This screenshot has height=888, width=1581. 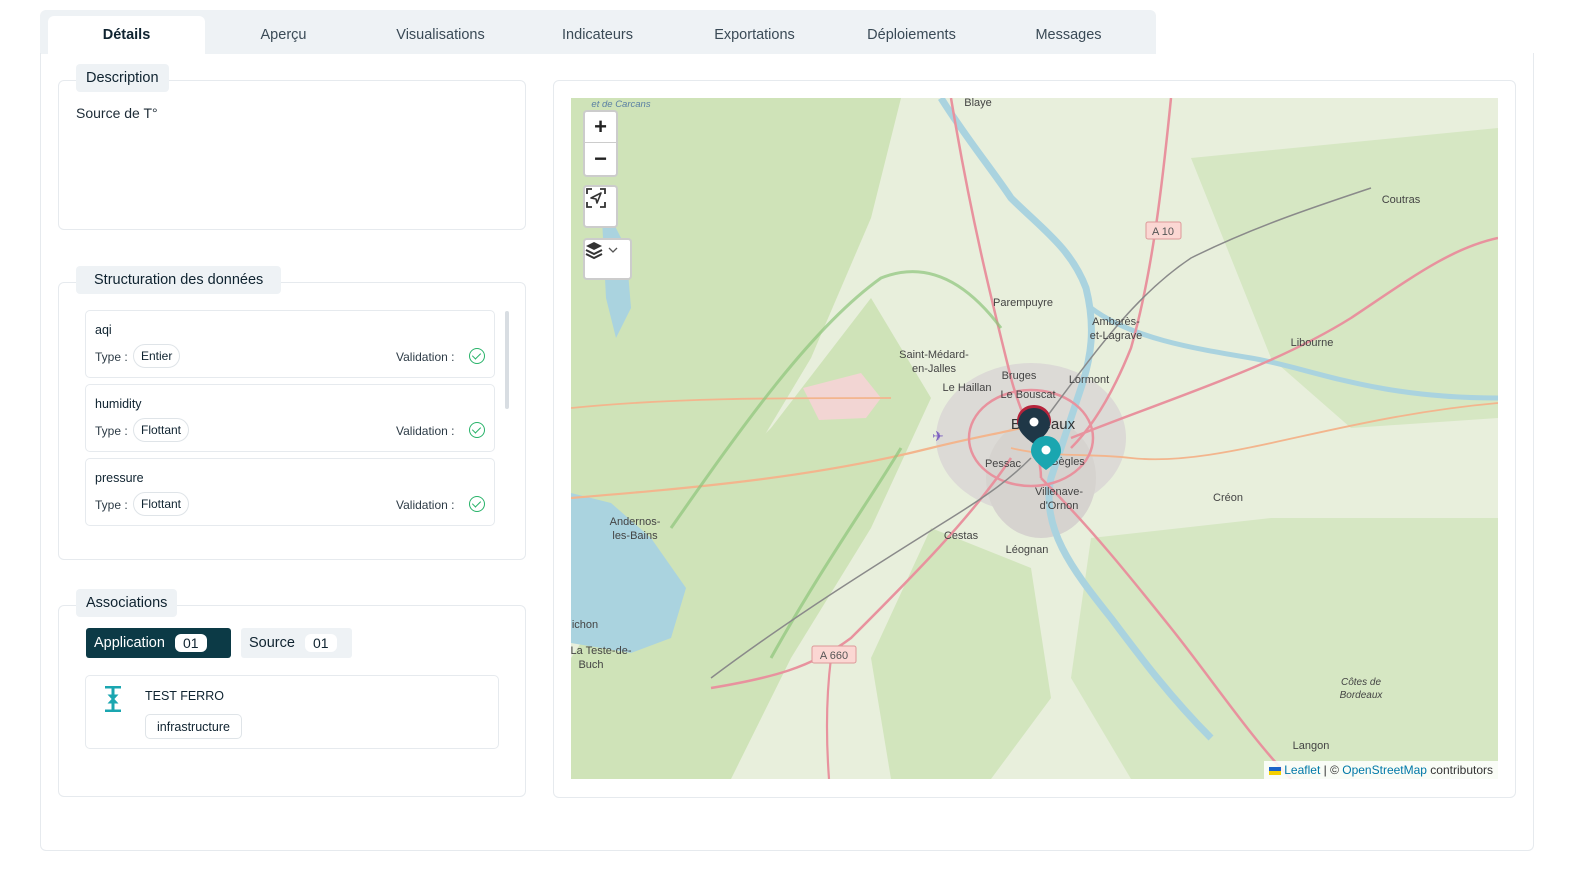 I want to click on map-label-blaye: Blaye, so click(x=978, y=103).